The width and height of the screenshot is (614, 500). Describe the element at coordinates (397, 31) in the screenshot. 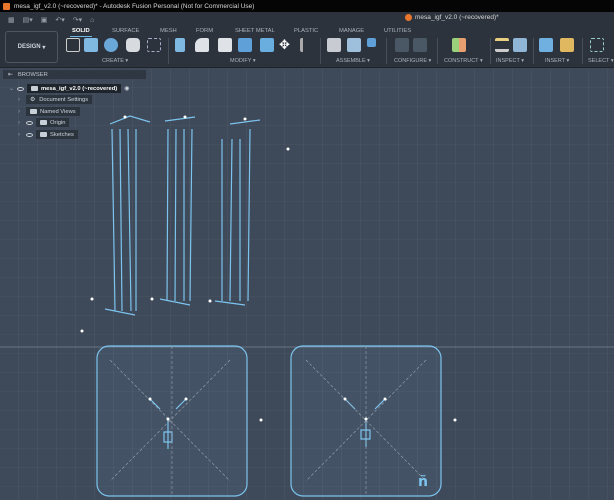

I see `tab-utilities: UTILITIES` at that location.